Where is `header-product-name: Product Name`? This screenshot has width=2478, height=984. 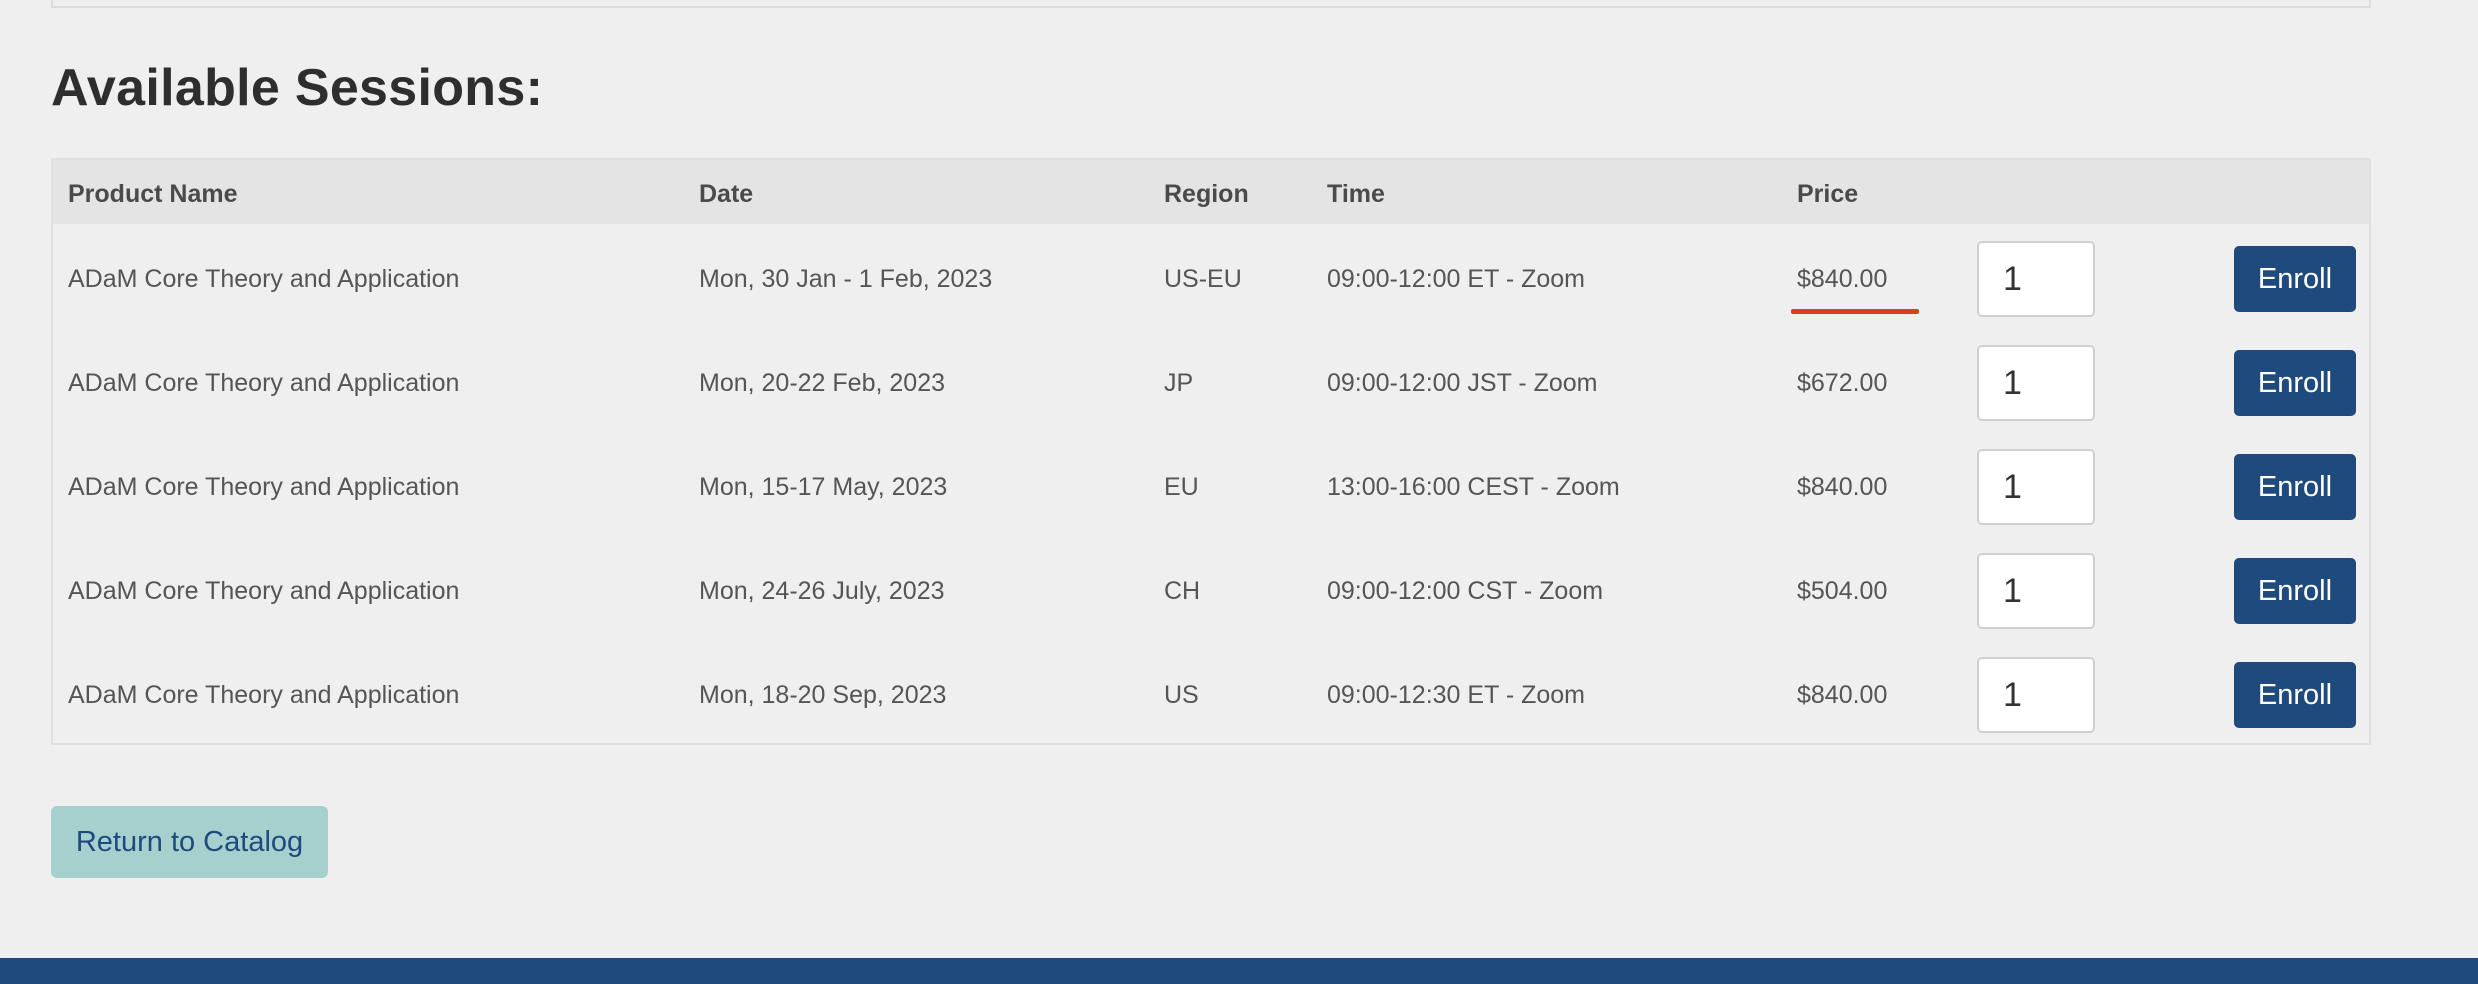
header-product-name: Product Name is located at coordinates (153, 194).